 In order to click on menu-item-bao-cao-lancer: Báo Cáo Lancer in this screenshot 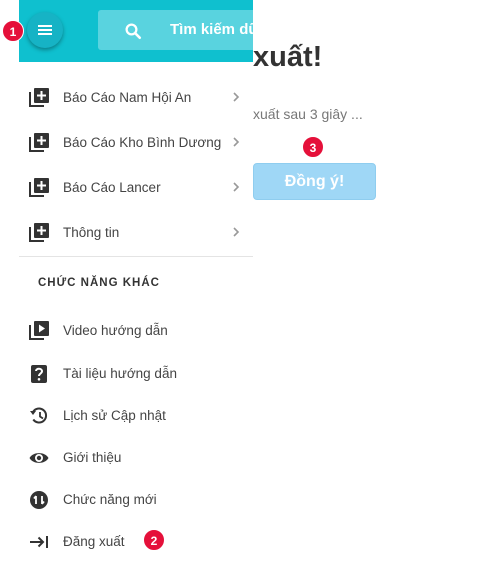, I will do `click(136, 188)`.